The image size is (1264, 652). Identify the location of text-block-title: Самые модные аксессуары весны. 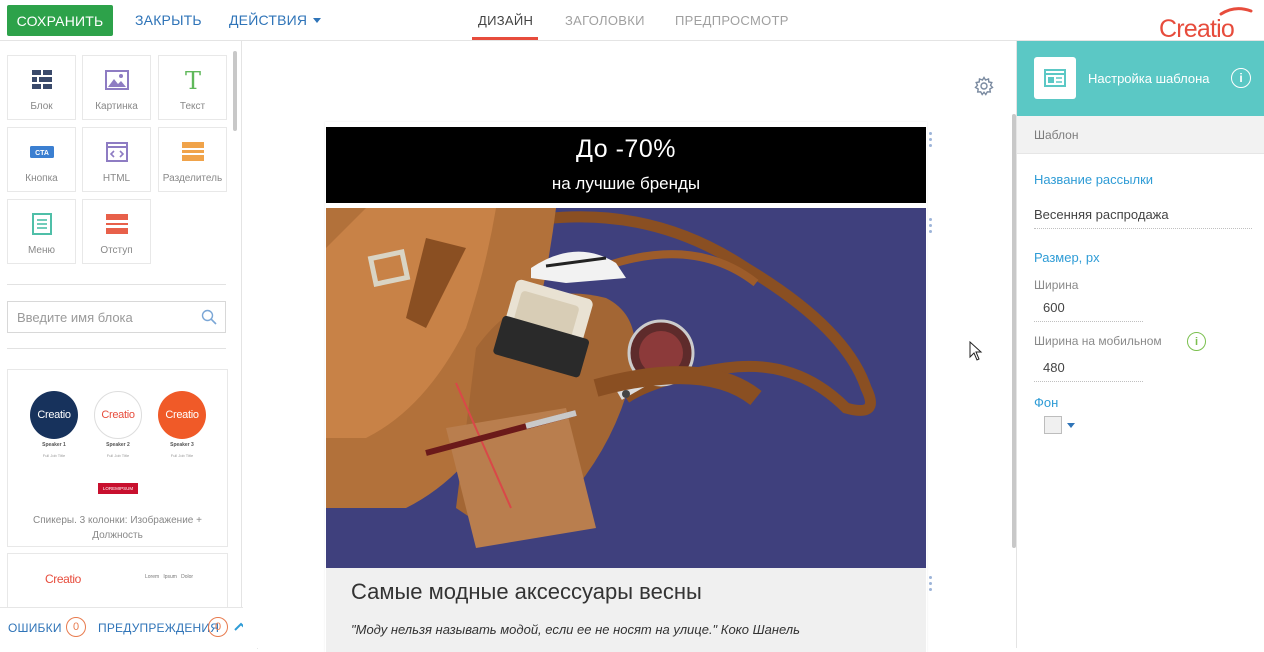
(526, 591).